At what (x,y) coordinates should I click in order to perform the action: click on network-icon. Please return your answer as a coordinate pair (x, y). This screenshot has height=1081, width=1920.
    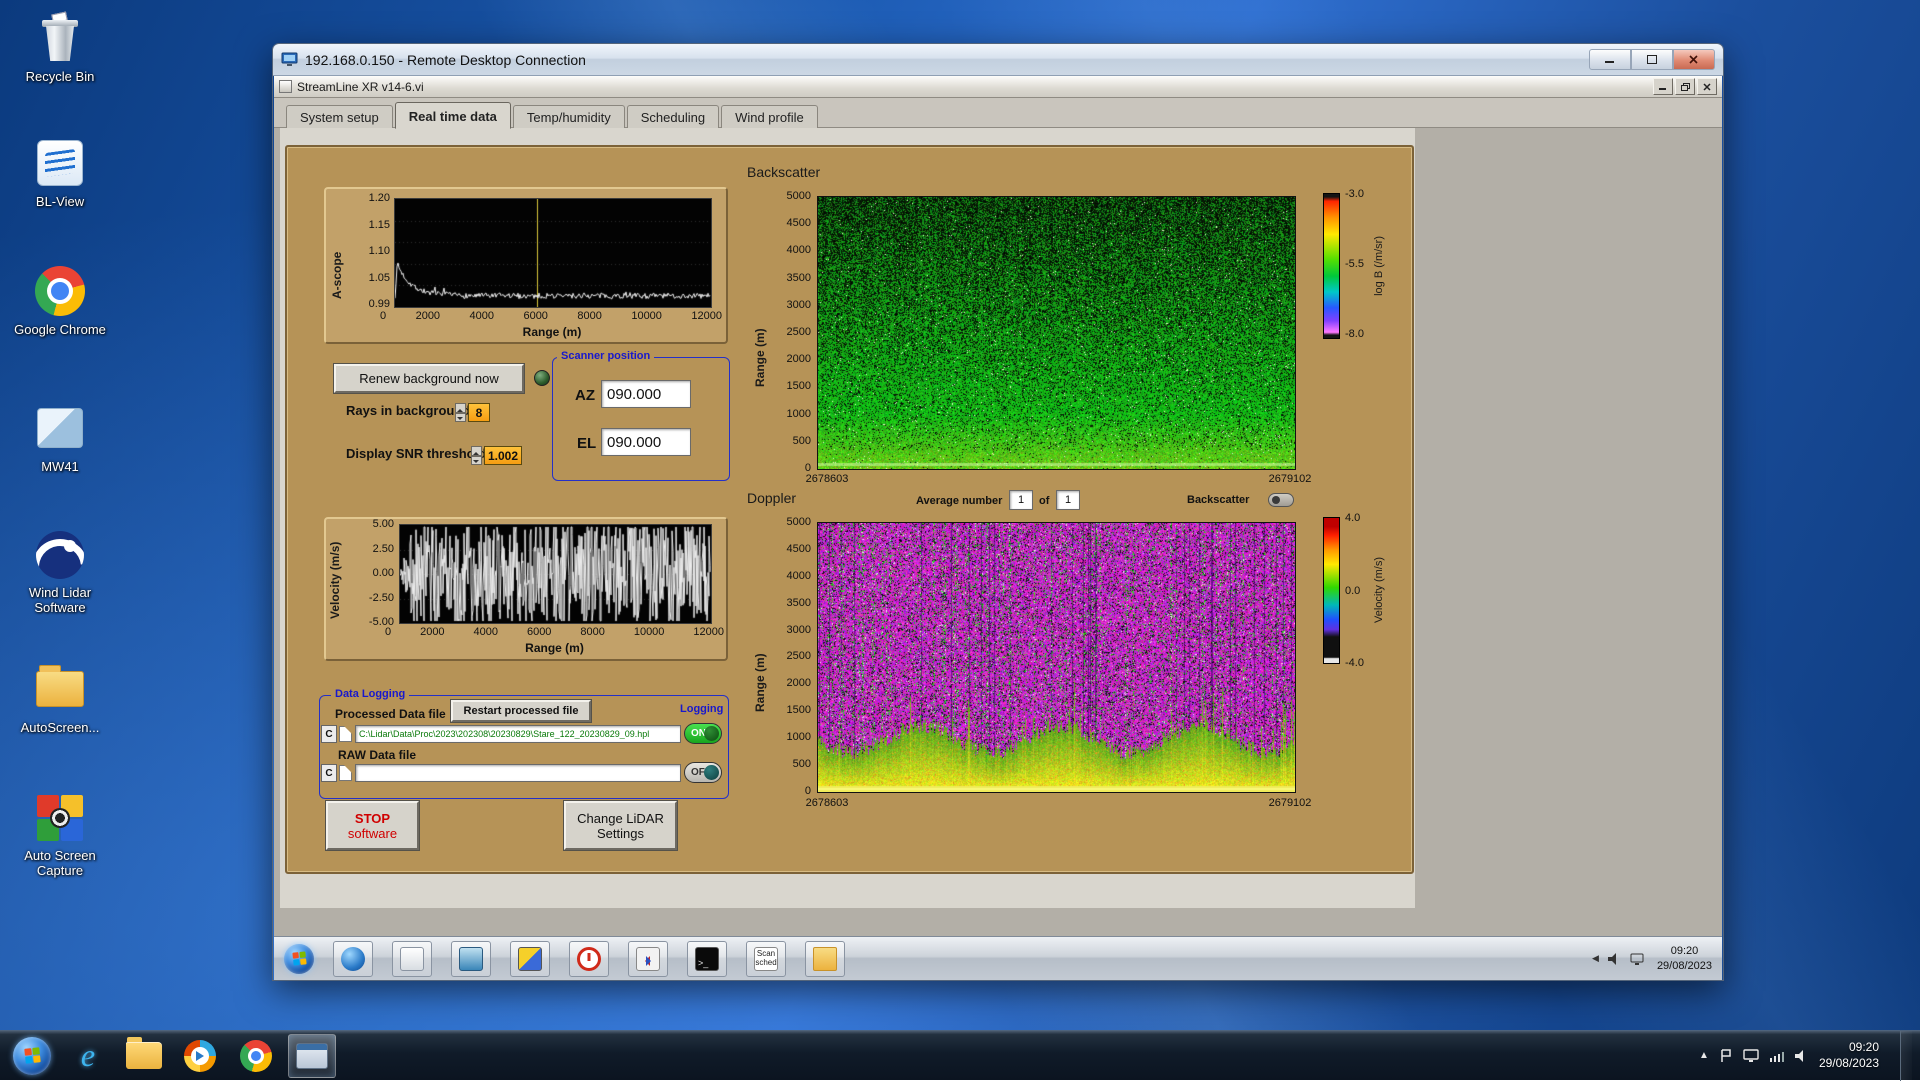
    Looking at the image, I should click on (1637, 959).